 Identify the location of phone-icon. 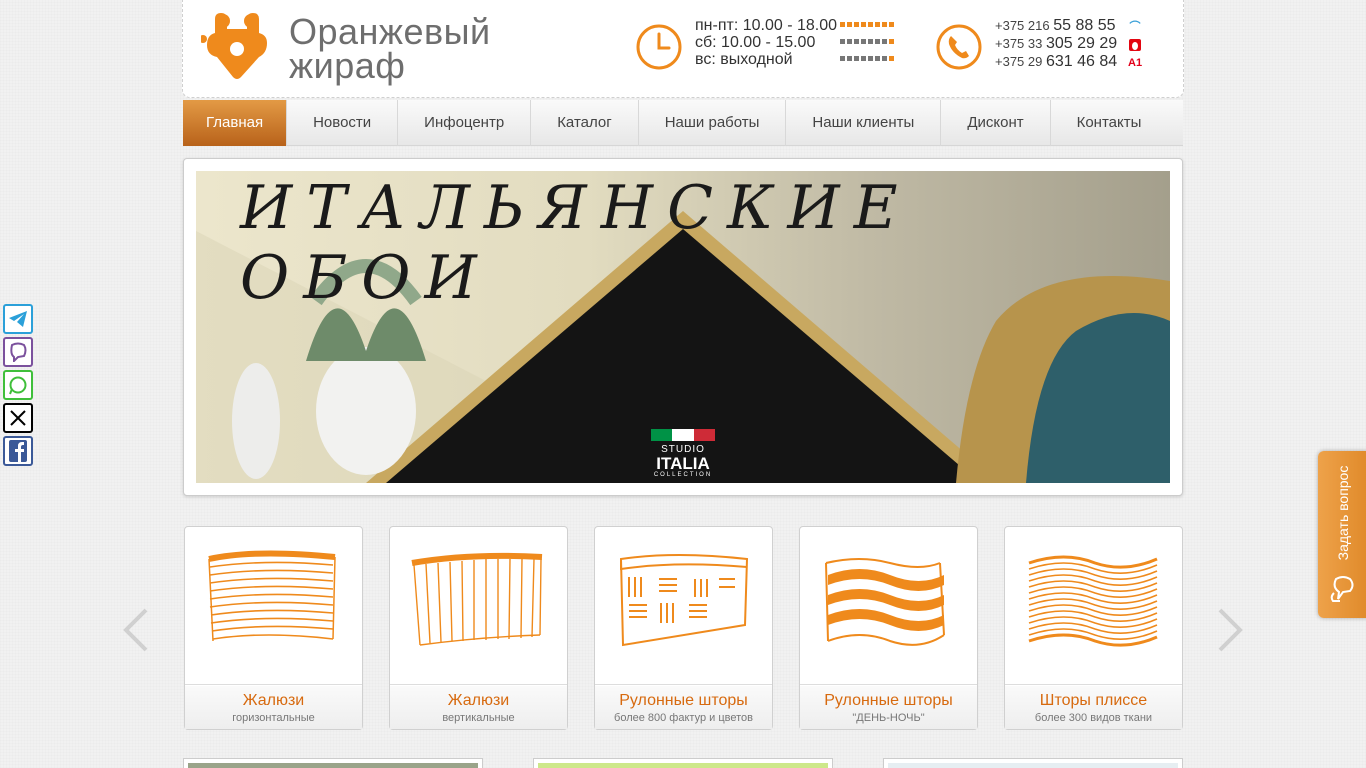
(959, 47).